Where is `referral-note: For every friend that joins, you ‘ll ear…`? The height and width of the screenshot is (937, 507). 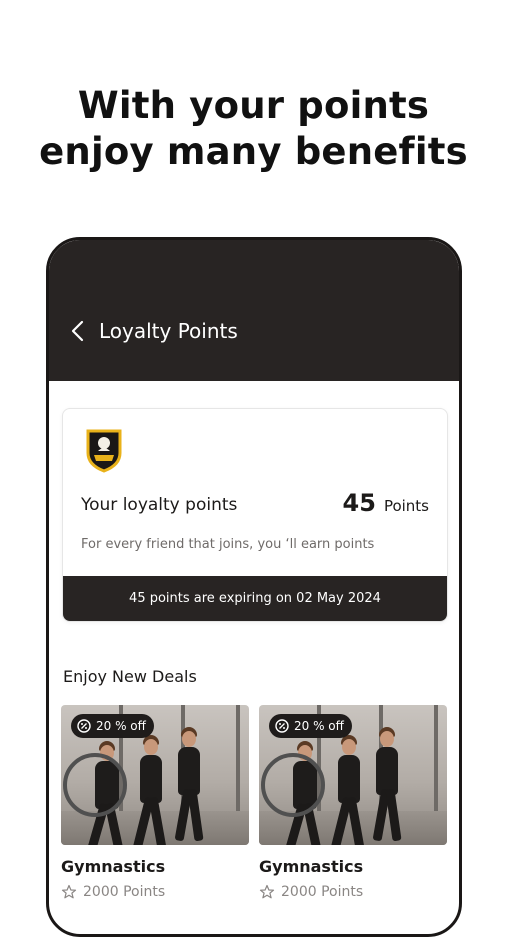
referral-note: For every friend that joins, you ‘ll ear… is located at coordinates (228, 544).